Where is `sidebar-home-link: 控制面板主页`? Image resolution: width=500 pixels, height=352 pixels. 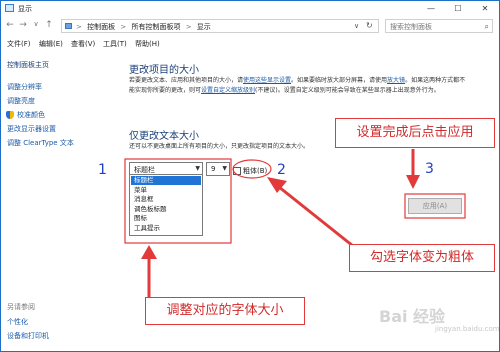 sidebar-home-link: 控制面板主页 is located at coordinates (28, 65).